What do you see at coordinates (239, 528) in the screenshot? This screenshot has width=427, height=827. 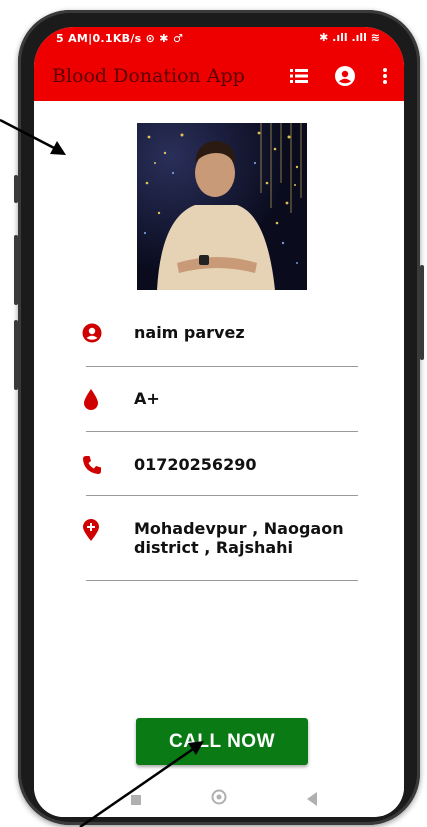 I see `address-line-1: Mohadevpur , Naogaon` at bounding box center [239, 528].